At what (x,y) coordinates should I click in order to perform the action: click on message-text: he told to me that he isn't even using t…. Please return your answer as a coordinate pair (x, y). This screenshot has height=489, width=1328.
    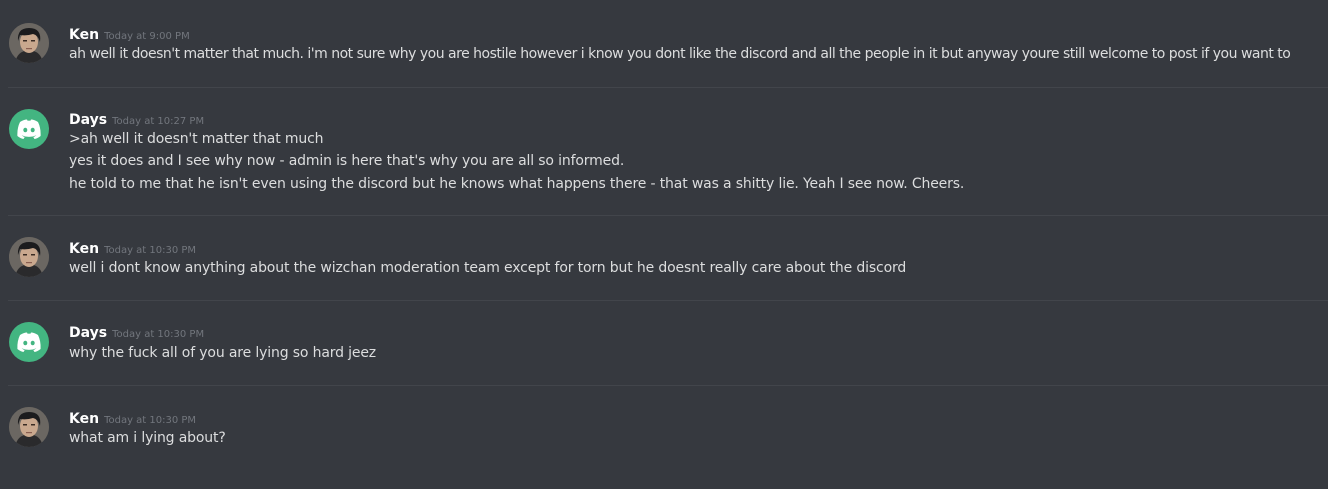
    Looking at the image, I should click on (517, 184).